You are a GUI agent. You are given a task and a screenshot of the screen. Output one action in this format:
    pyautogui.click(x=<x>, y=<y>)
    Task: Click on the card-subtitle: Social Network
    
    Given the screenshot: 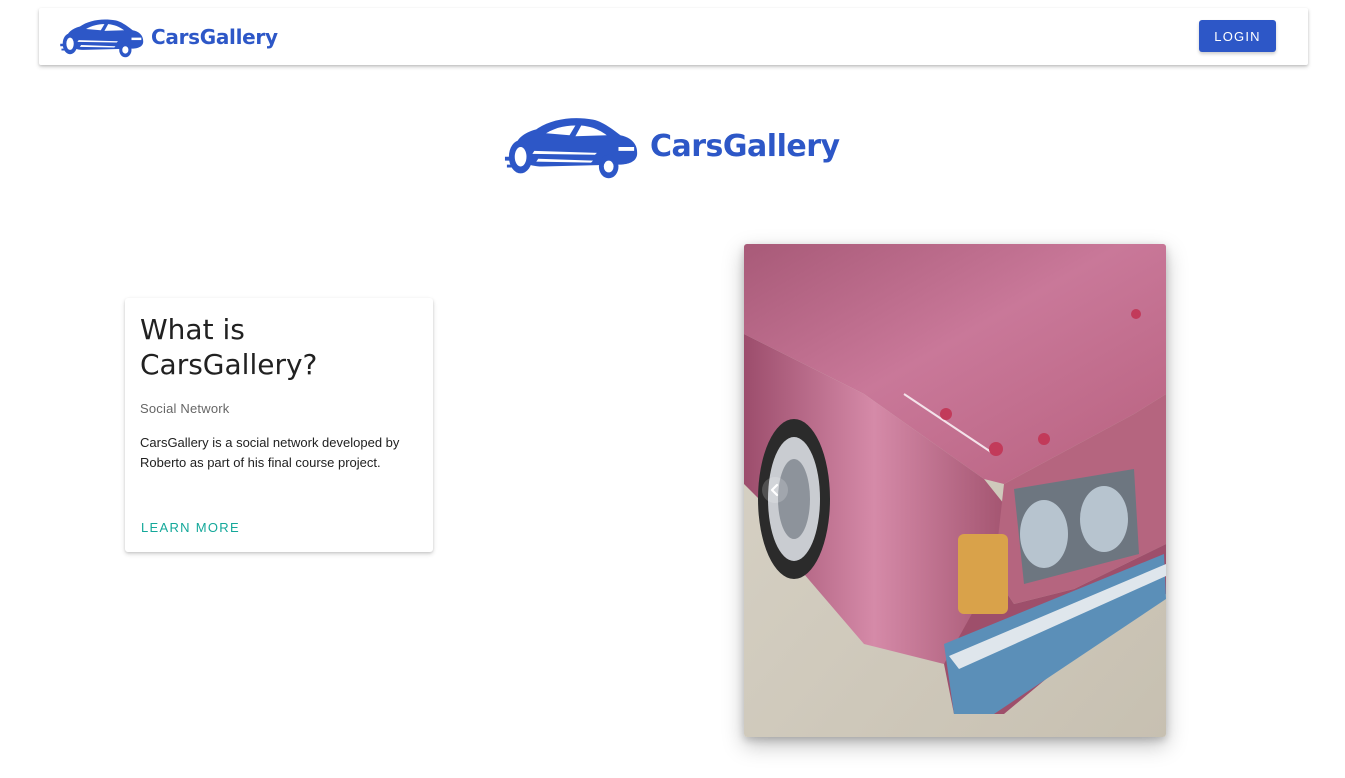 What is the action you would take?
    pyautogui.click(x=185, y=408)
    